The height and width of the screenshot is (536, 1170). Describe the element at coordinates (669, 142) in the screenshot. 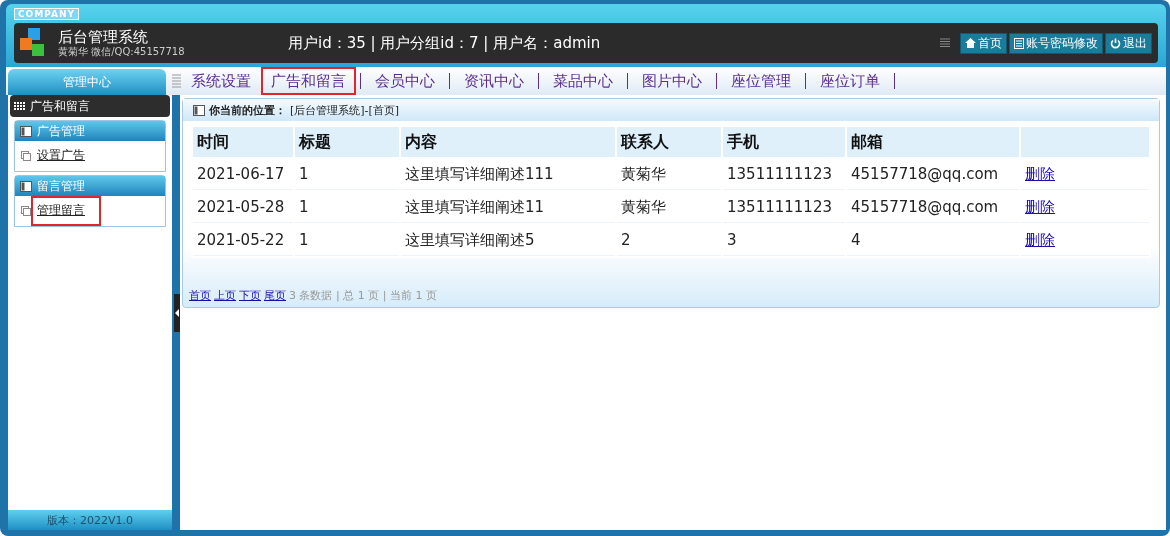

I see `column-header: 联系人` at that location.